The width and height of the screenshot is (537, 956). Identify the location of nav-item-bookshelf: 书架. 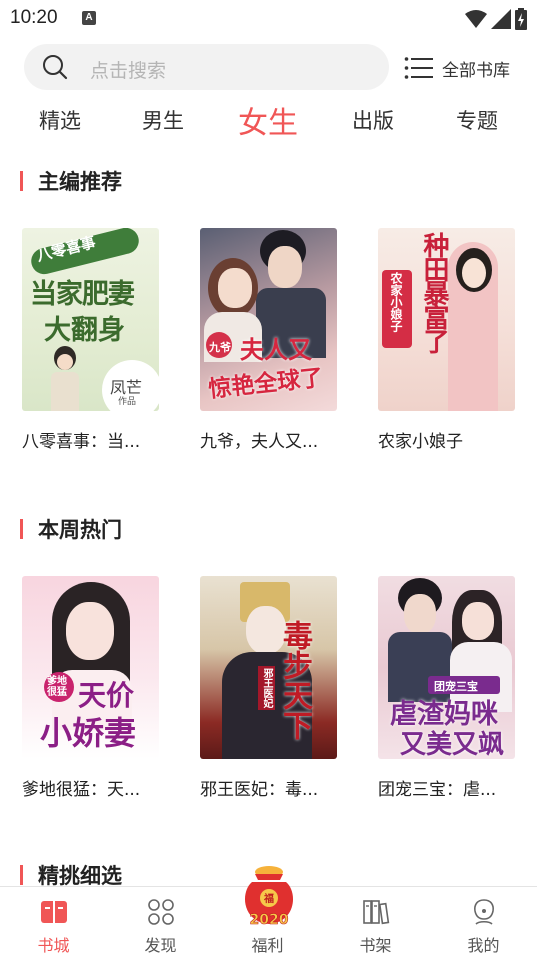
(375, 921).